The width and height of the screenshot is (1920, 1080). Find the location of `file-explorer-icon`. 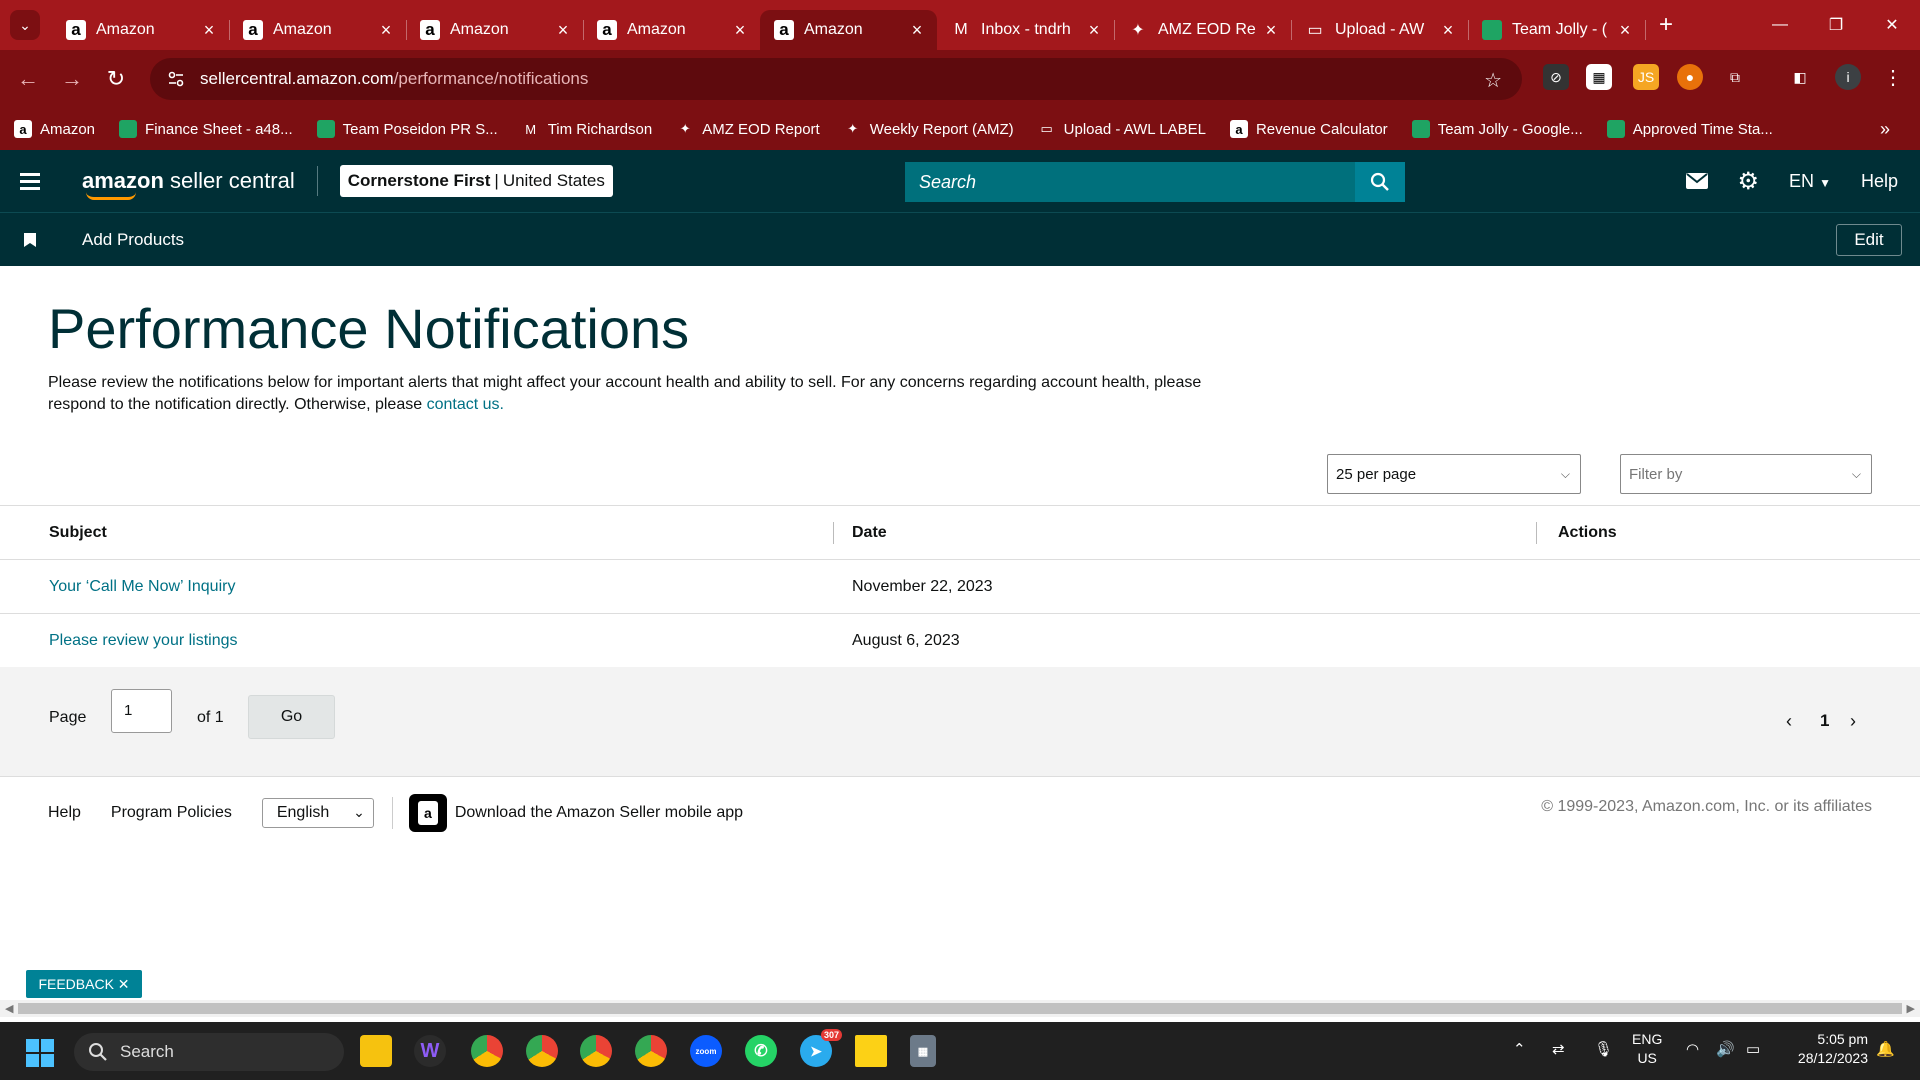

file-explorer-icon is located at coordinates (376, 1051).